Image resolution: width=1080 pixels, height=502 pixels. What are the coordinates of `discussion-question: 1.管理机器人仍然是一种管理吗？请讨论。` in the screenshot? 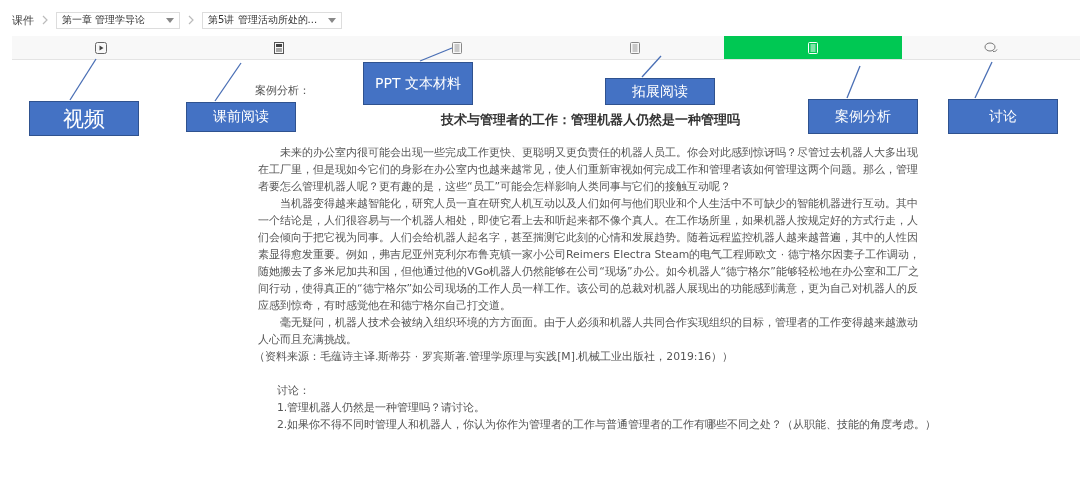 It's located at (382, 408).